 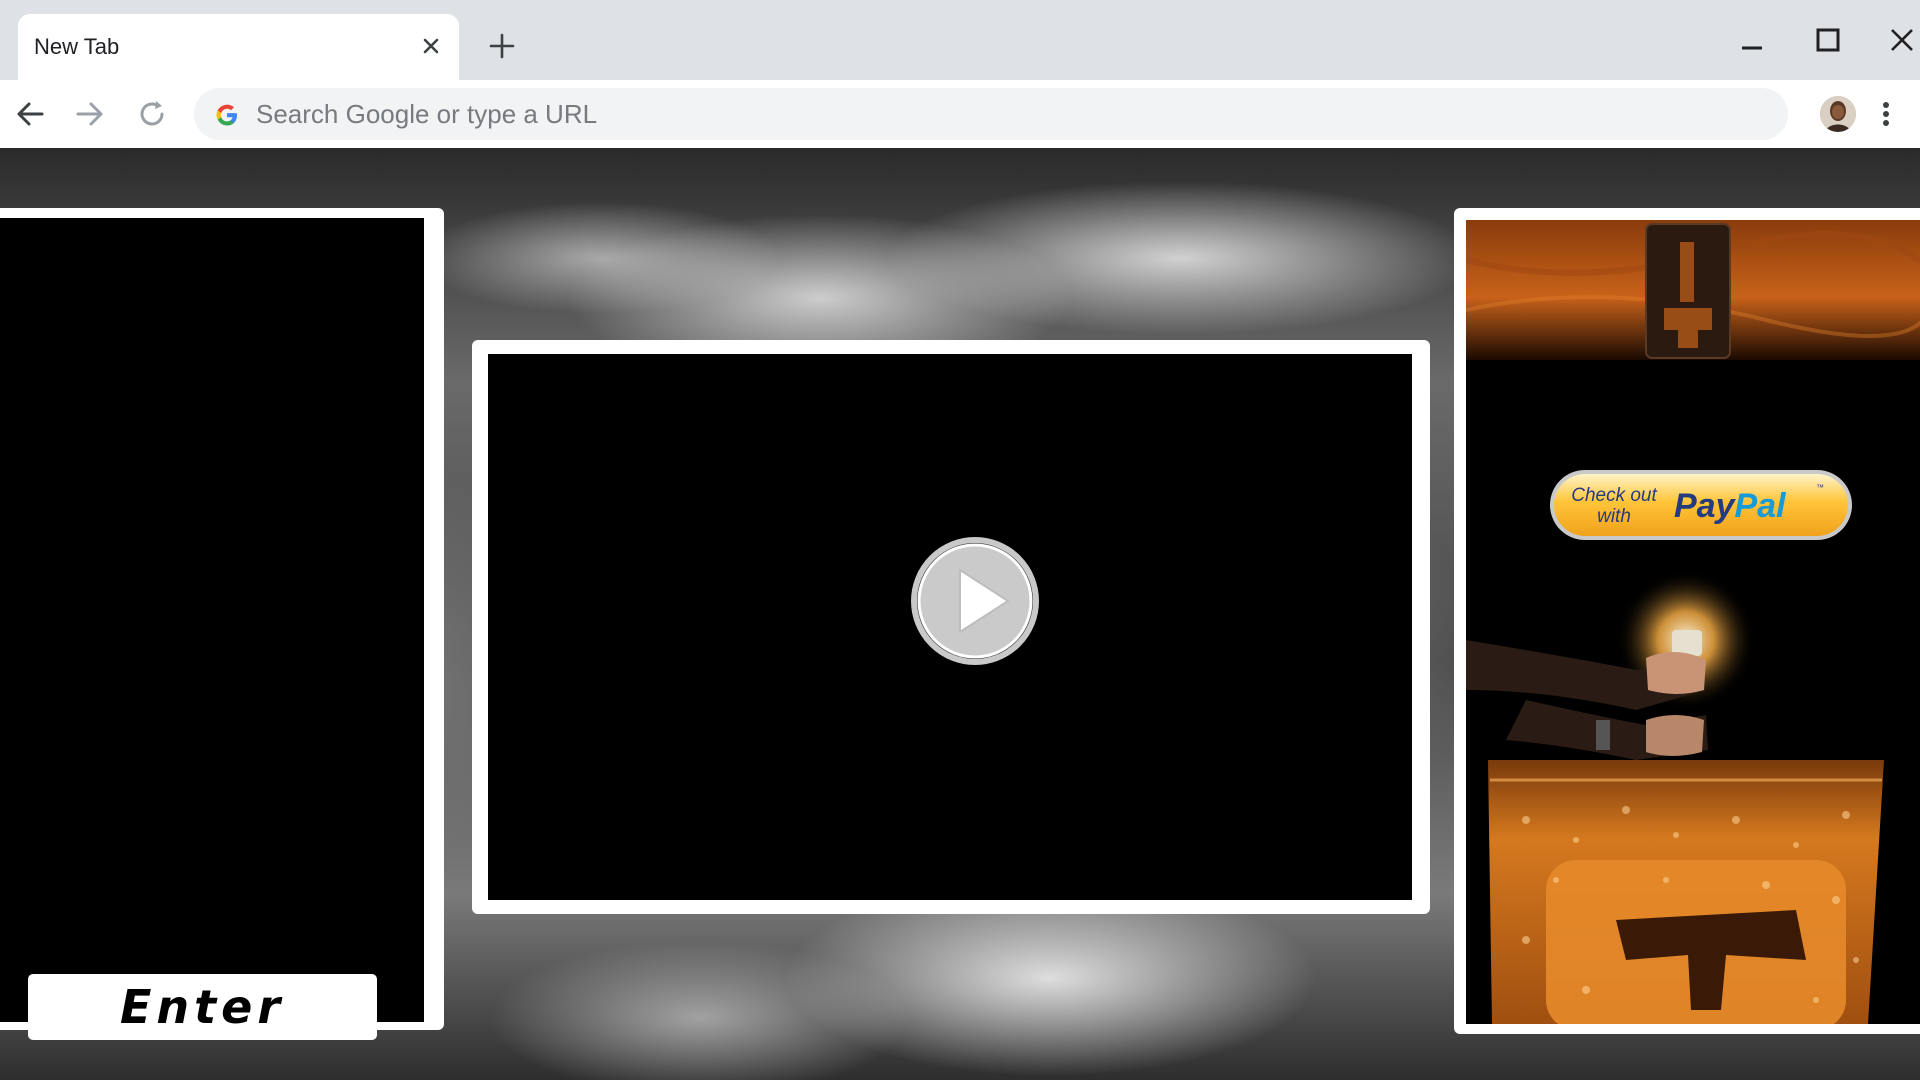 I want to click on svg-text: Check out, so click(x=1614, y=495).